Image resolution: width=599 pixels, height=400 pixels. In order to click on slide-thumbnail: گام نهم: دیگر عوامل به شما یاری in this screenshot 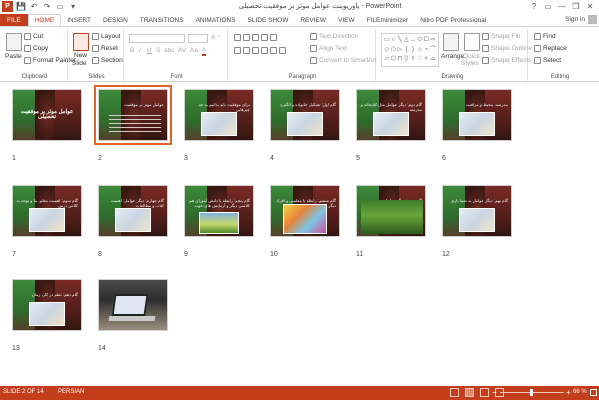, I will do `click(477, 211)`.